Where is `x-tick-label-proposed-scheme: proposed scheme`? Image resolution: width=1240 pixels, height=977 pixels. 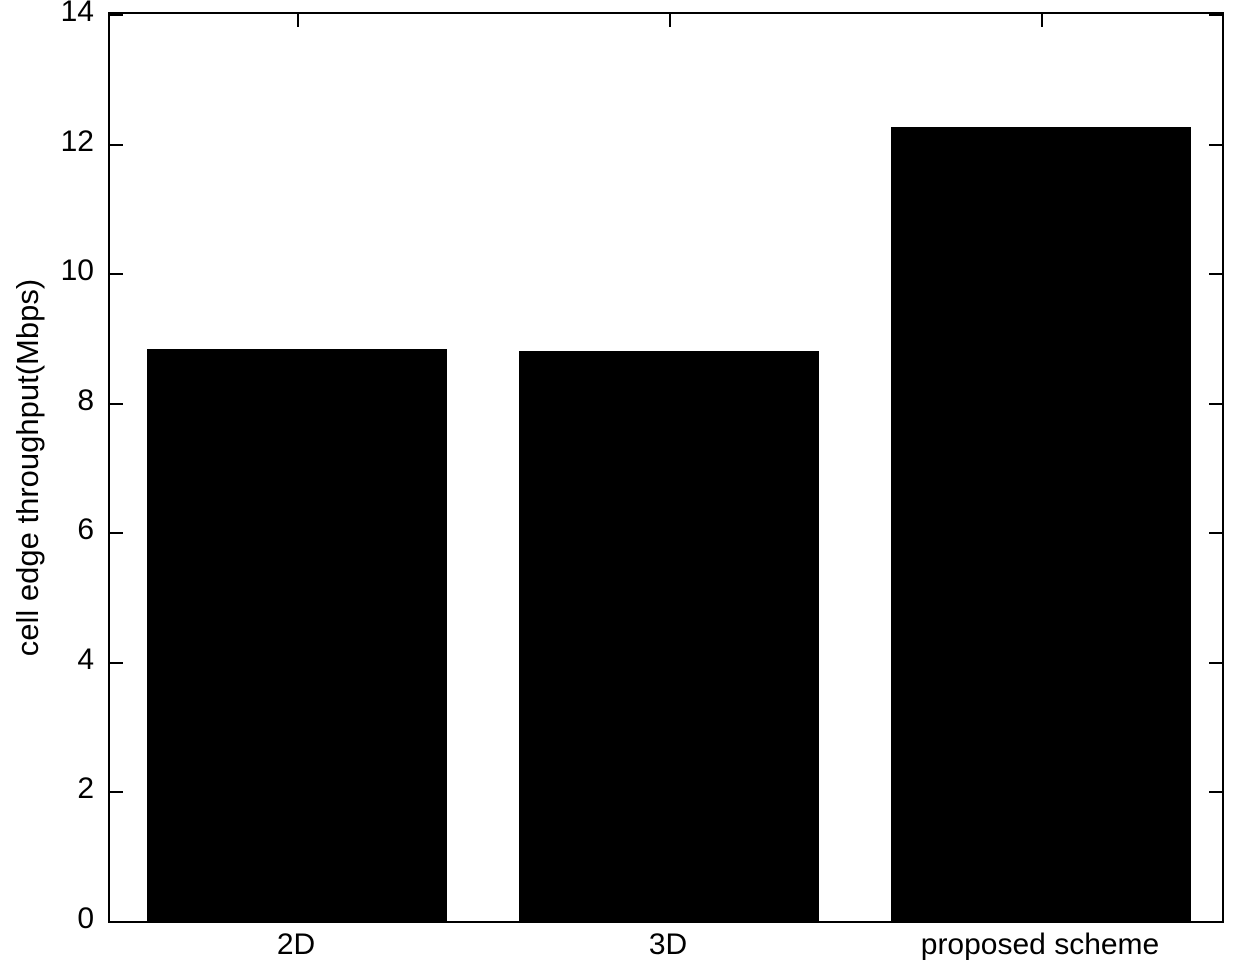 x-tick-label-proposed-scheme: proposed scheme is located at coordinates (1040, 944).